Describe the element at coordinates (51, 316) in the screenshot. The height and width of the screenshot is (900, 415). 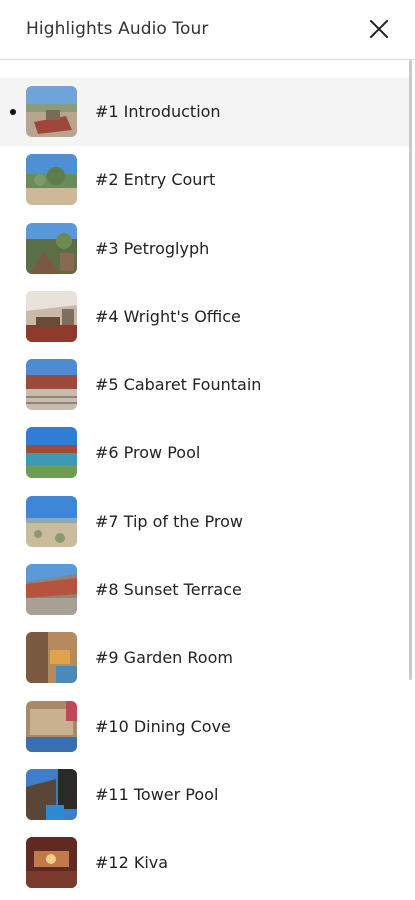
I see `wrights-office-thumbnail` at that location.